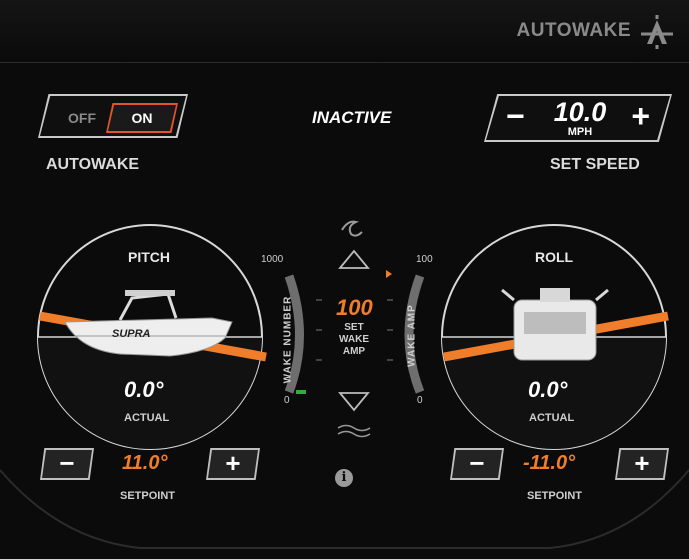  Describe the element at coordinates (144, 389) in the screenshot. I see `pitch-actual-value: 0.0°` at that location.